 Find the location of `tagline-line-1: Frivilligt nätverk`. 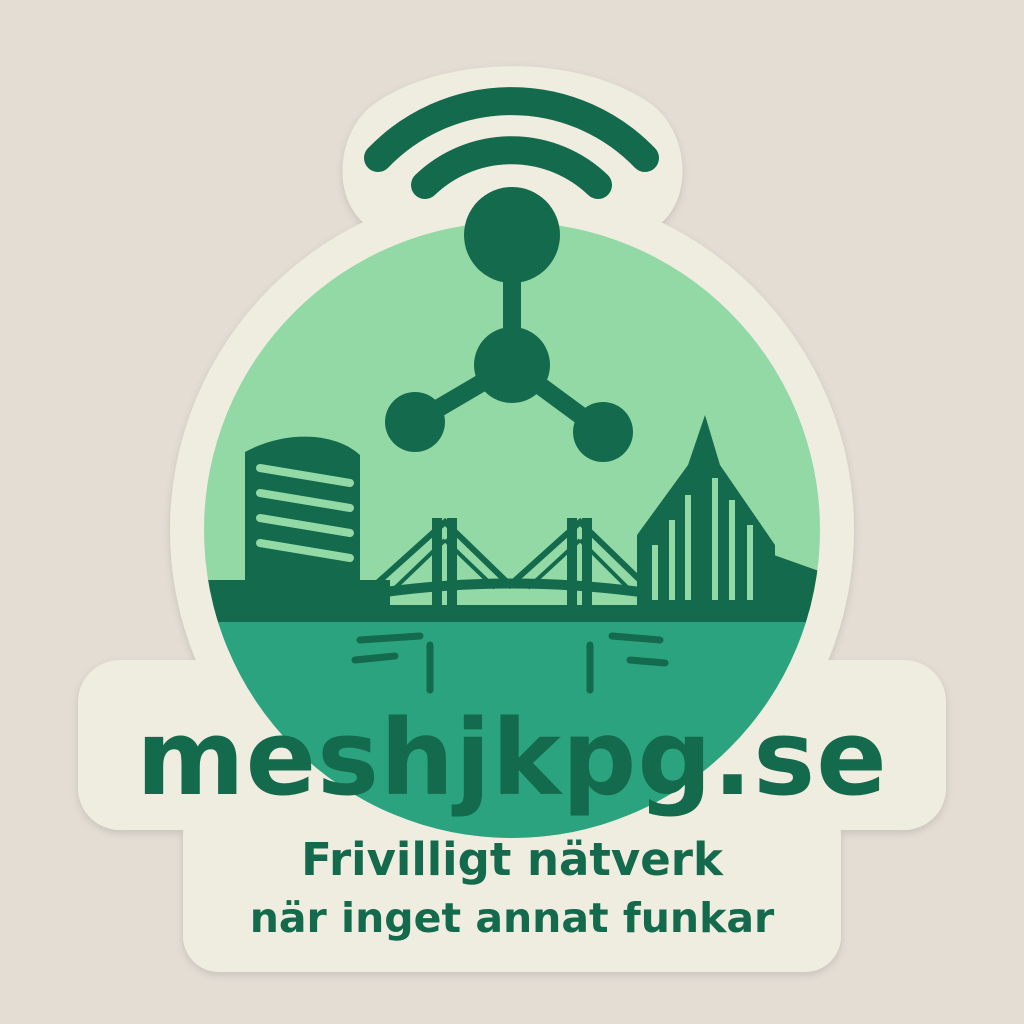

tagline-line-1: Frivilligt nätverk is located at coordinates (512, 859).